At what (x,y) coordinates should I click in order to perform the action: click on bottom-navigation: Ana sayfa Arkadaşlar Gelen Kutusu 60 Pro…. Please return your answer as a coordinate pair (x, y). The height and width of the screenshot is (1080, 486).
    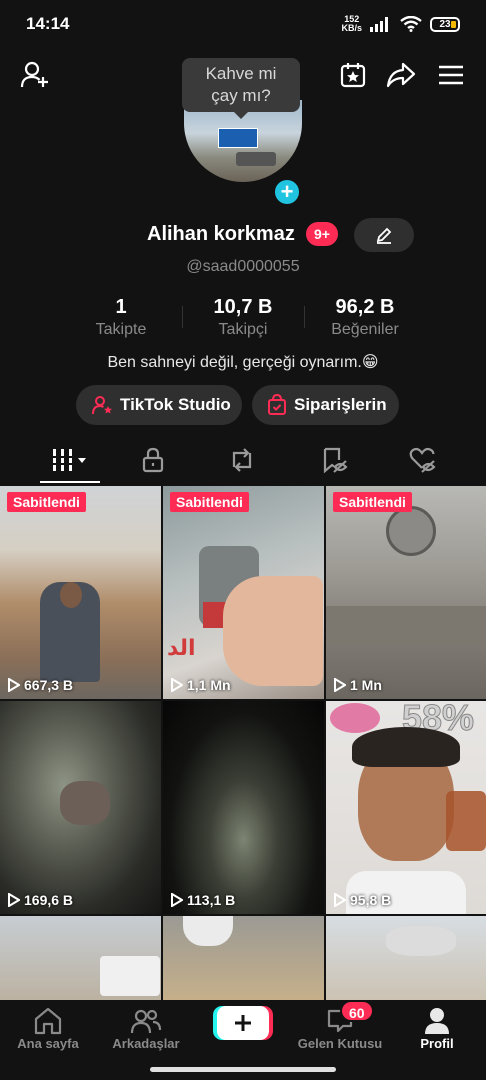
    Looking at the image, I should click on (243, 1030).